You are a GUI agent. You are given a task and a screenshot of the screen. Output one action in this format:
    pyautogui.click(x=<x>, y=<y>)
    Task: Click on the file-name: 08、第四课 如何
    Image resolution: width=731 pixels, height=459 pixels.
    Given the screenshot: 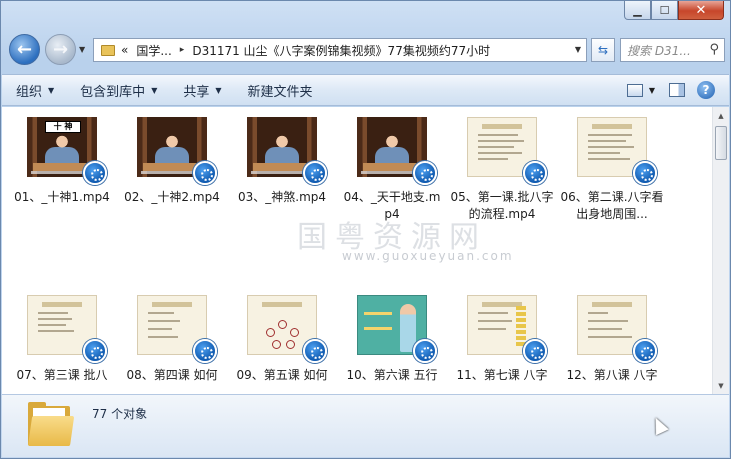 What is the action you would take?
    pyautogui.click(x=172, y=380)
    